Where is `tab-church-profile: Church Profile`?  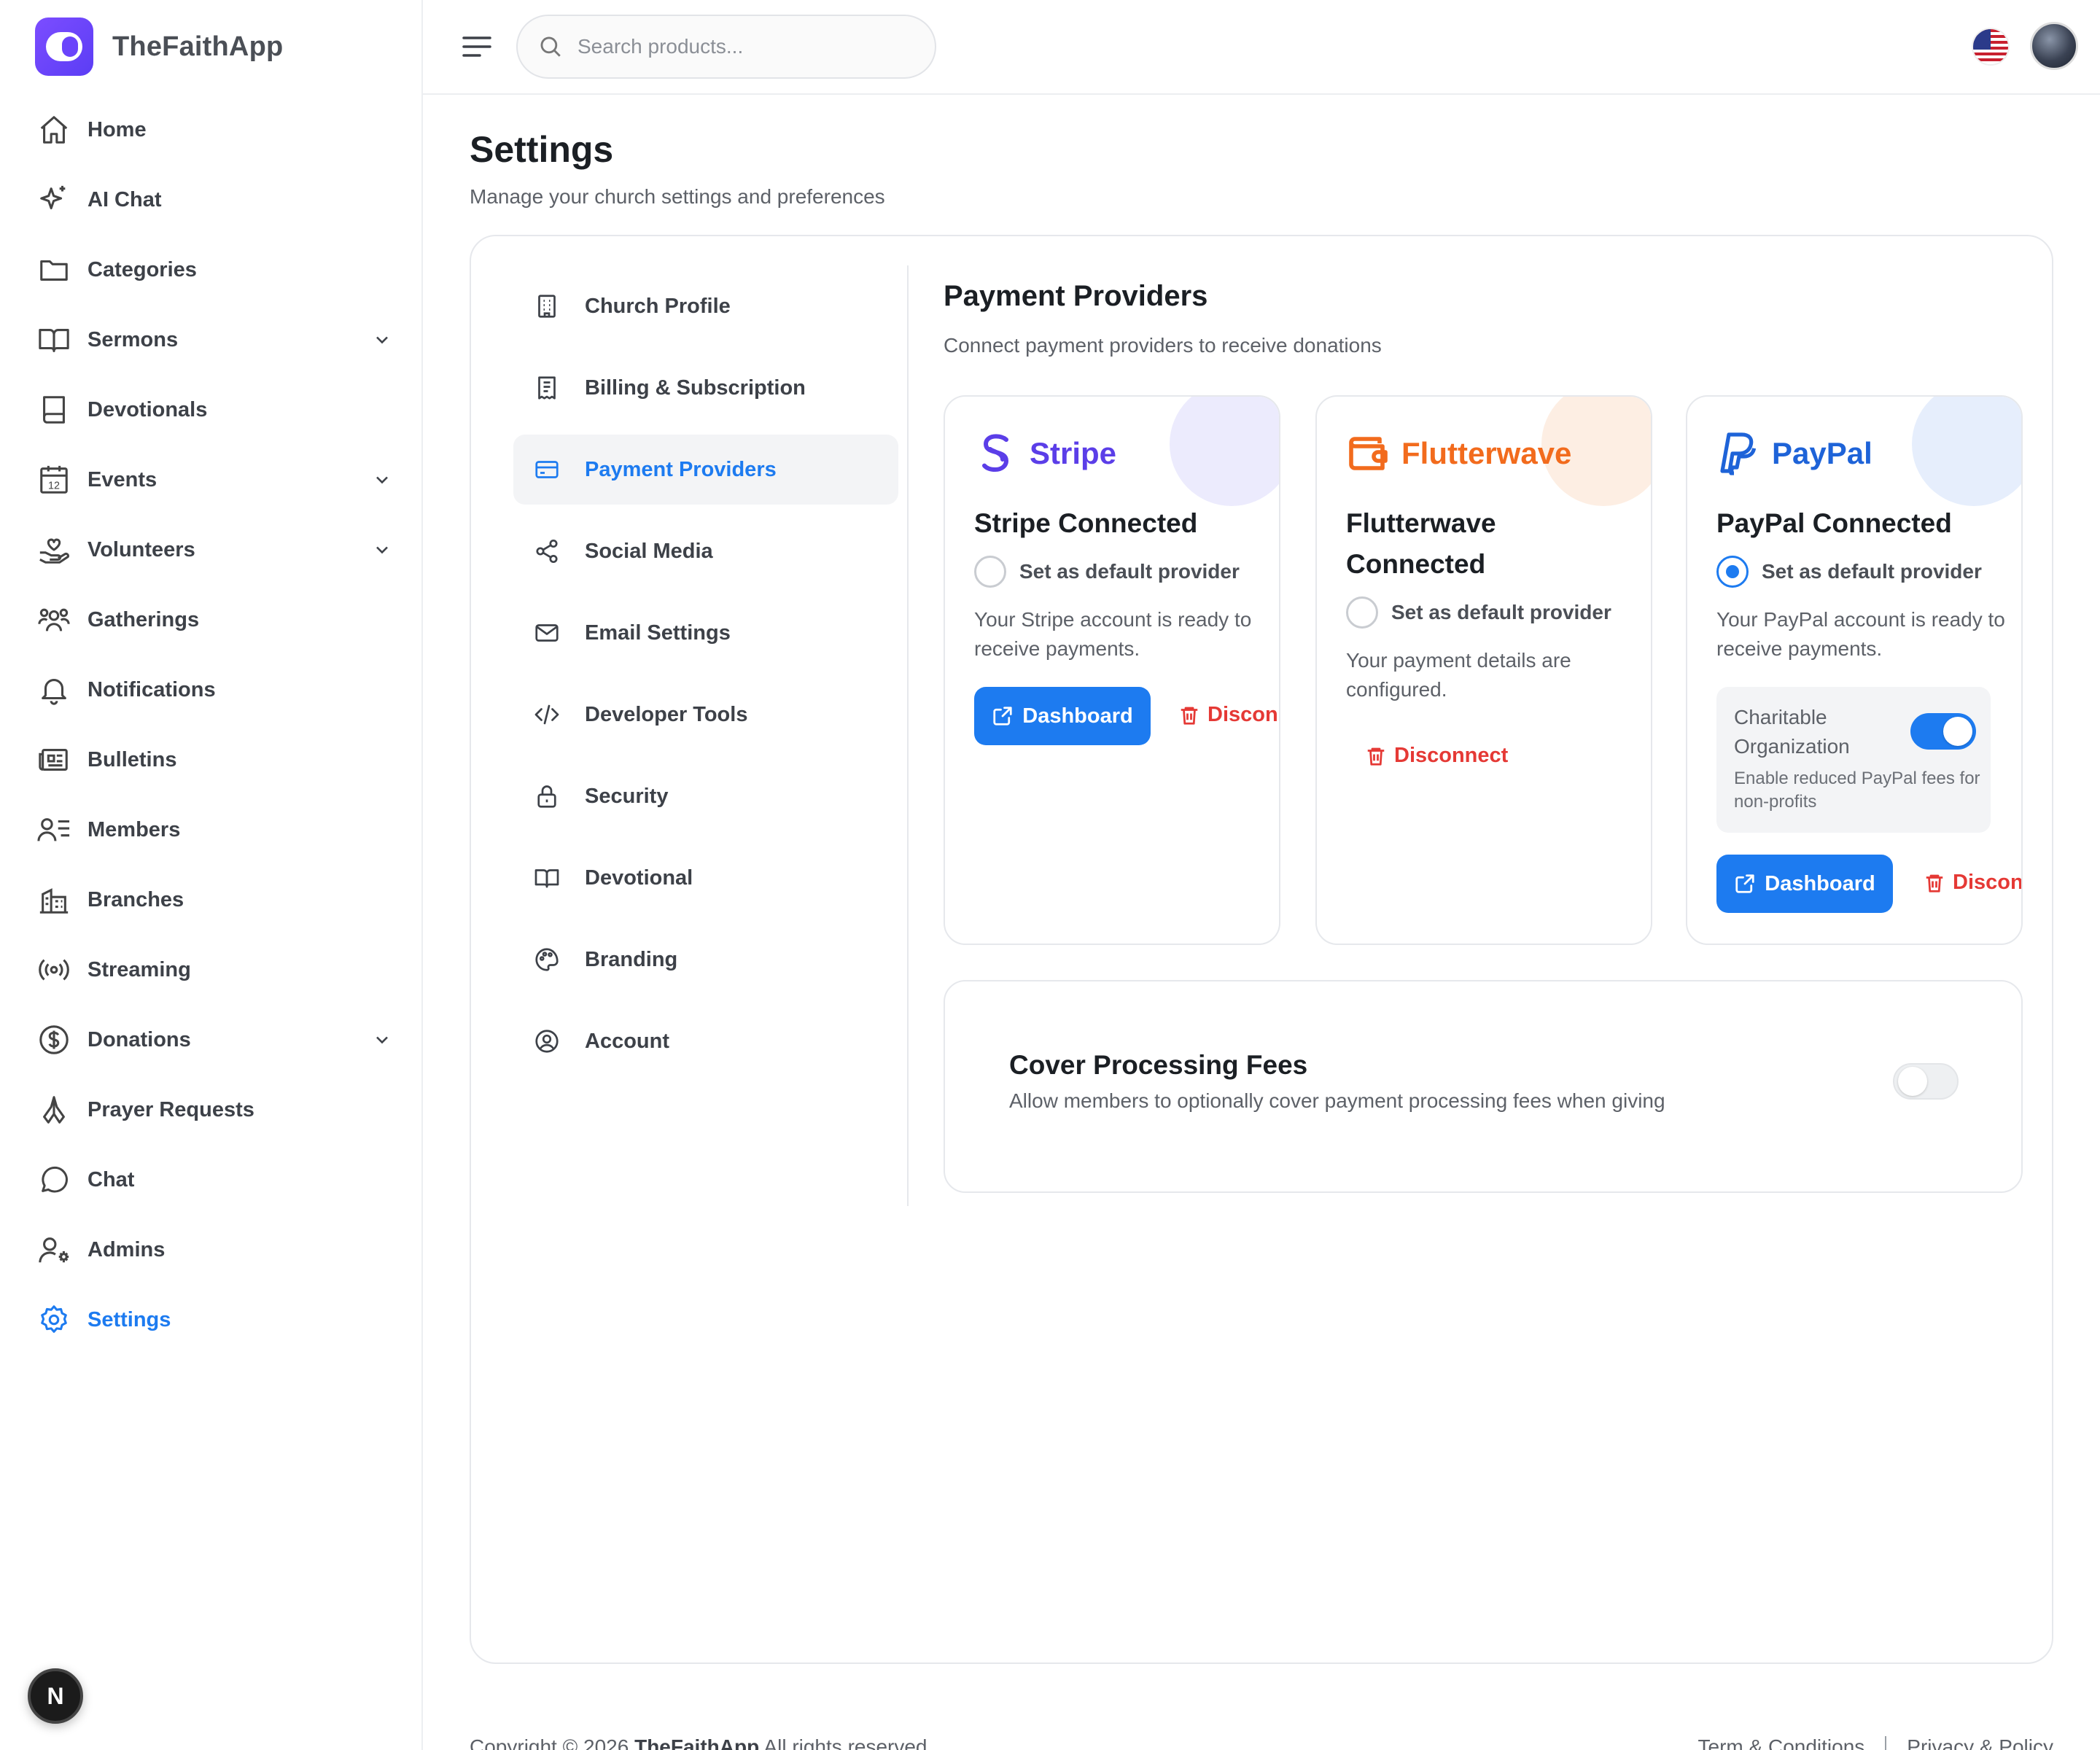
tab-church-profile: Church Profile is located at coordinates (705, 306).